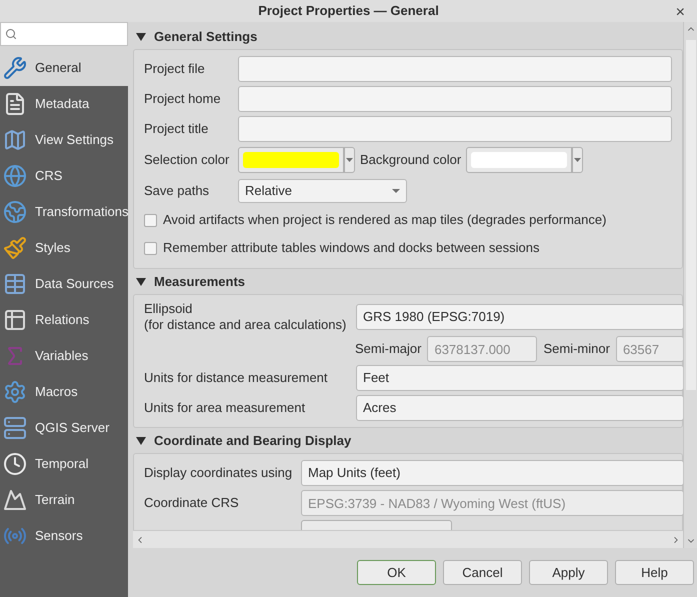 Image resolution: width=697 pixels, height=597 pixels. What do you see at coordinates (64, 68) in the screenshot?
I see `sidebar-item: General` at bounding box center [64, 68].